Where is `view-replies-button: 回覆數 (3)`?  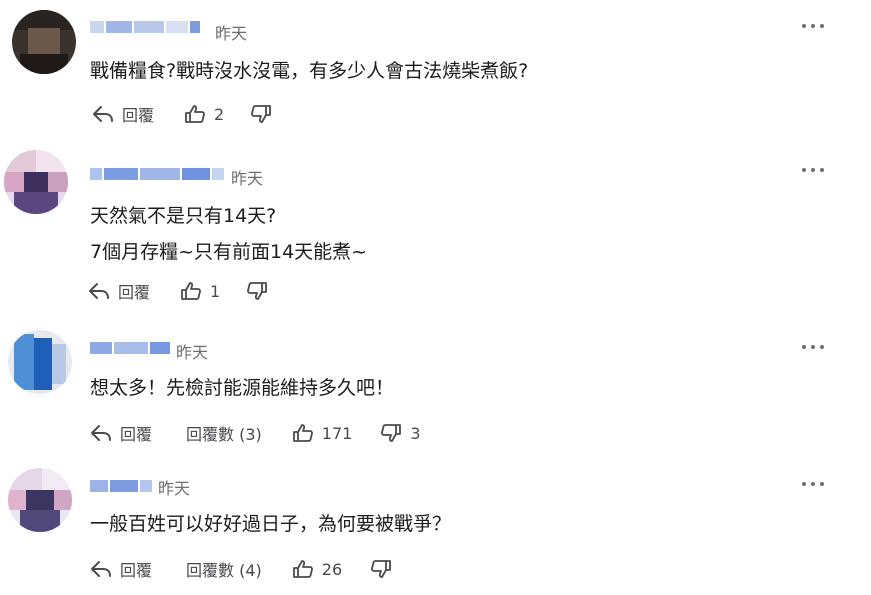
view-replies-button: 回覆數 (3) is located at coordinates (224, 433).